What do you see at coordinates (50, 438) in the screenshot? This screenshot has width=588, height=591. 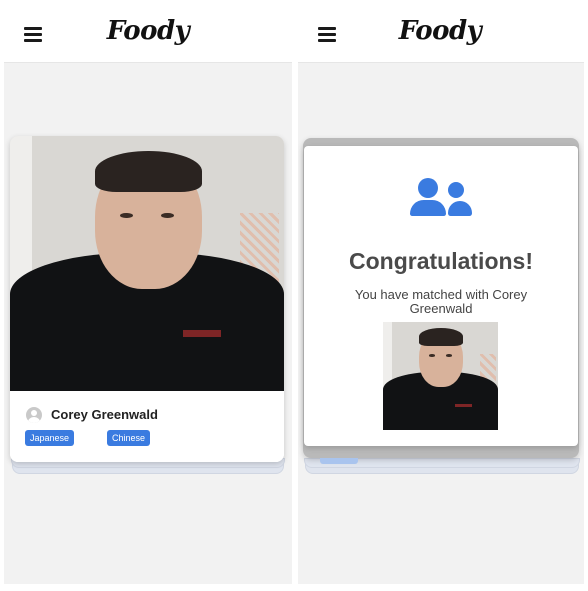 I see `cuisine-tag: Japanese` at bounding box center [50, 438].